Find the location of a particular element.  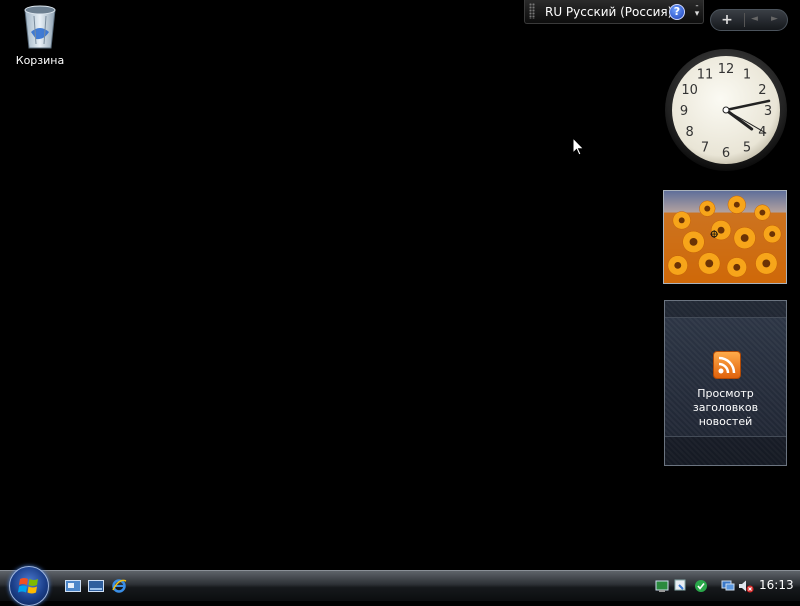

taskbar-clock: 16:13 is located at coordinates (776, 585).